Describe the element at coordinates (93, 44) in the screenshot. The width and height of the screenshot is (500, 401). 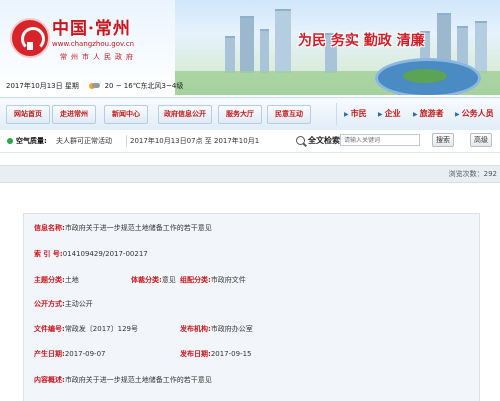
I see `site-url: www.changzhou.gov.cn` at that location.